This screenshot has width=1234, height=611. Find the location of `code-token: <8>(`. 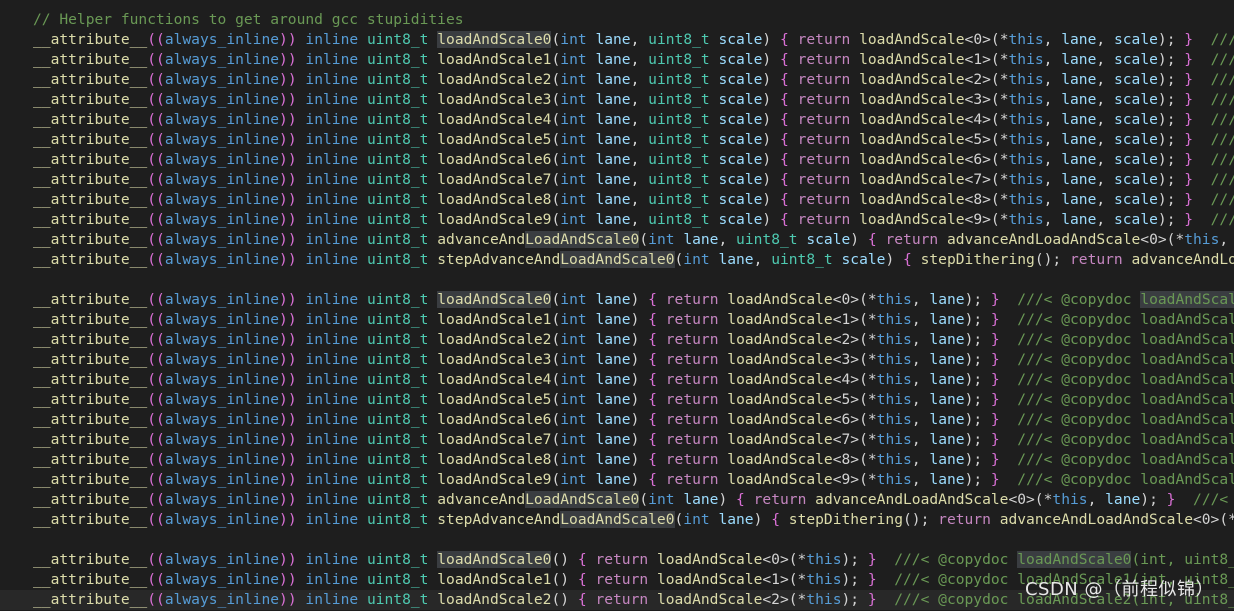

code-token: <8>( is located at coordinates (982, 199).